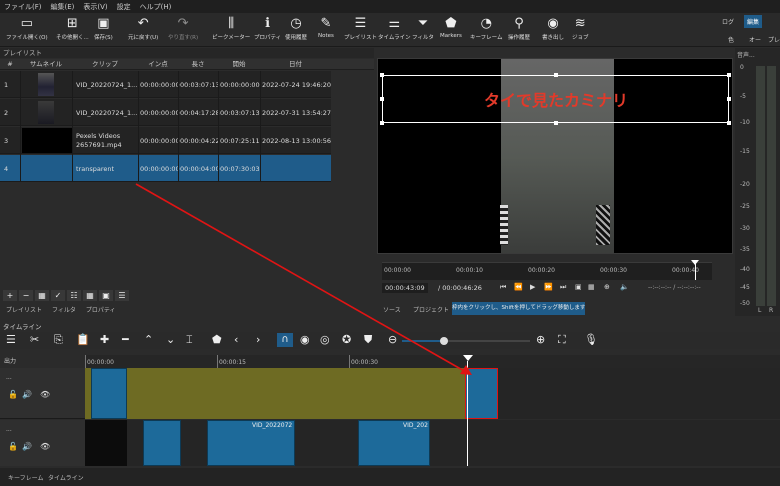 This screenshot has height=486, width=780. Describe the element at coordinates (728, 21) in the screenshot. I see `layout-log-button: ログ` at that location.